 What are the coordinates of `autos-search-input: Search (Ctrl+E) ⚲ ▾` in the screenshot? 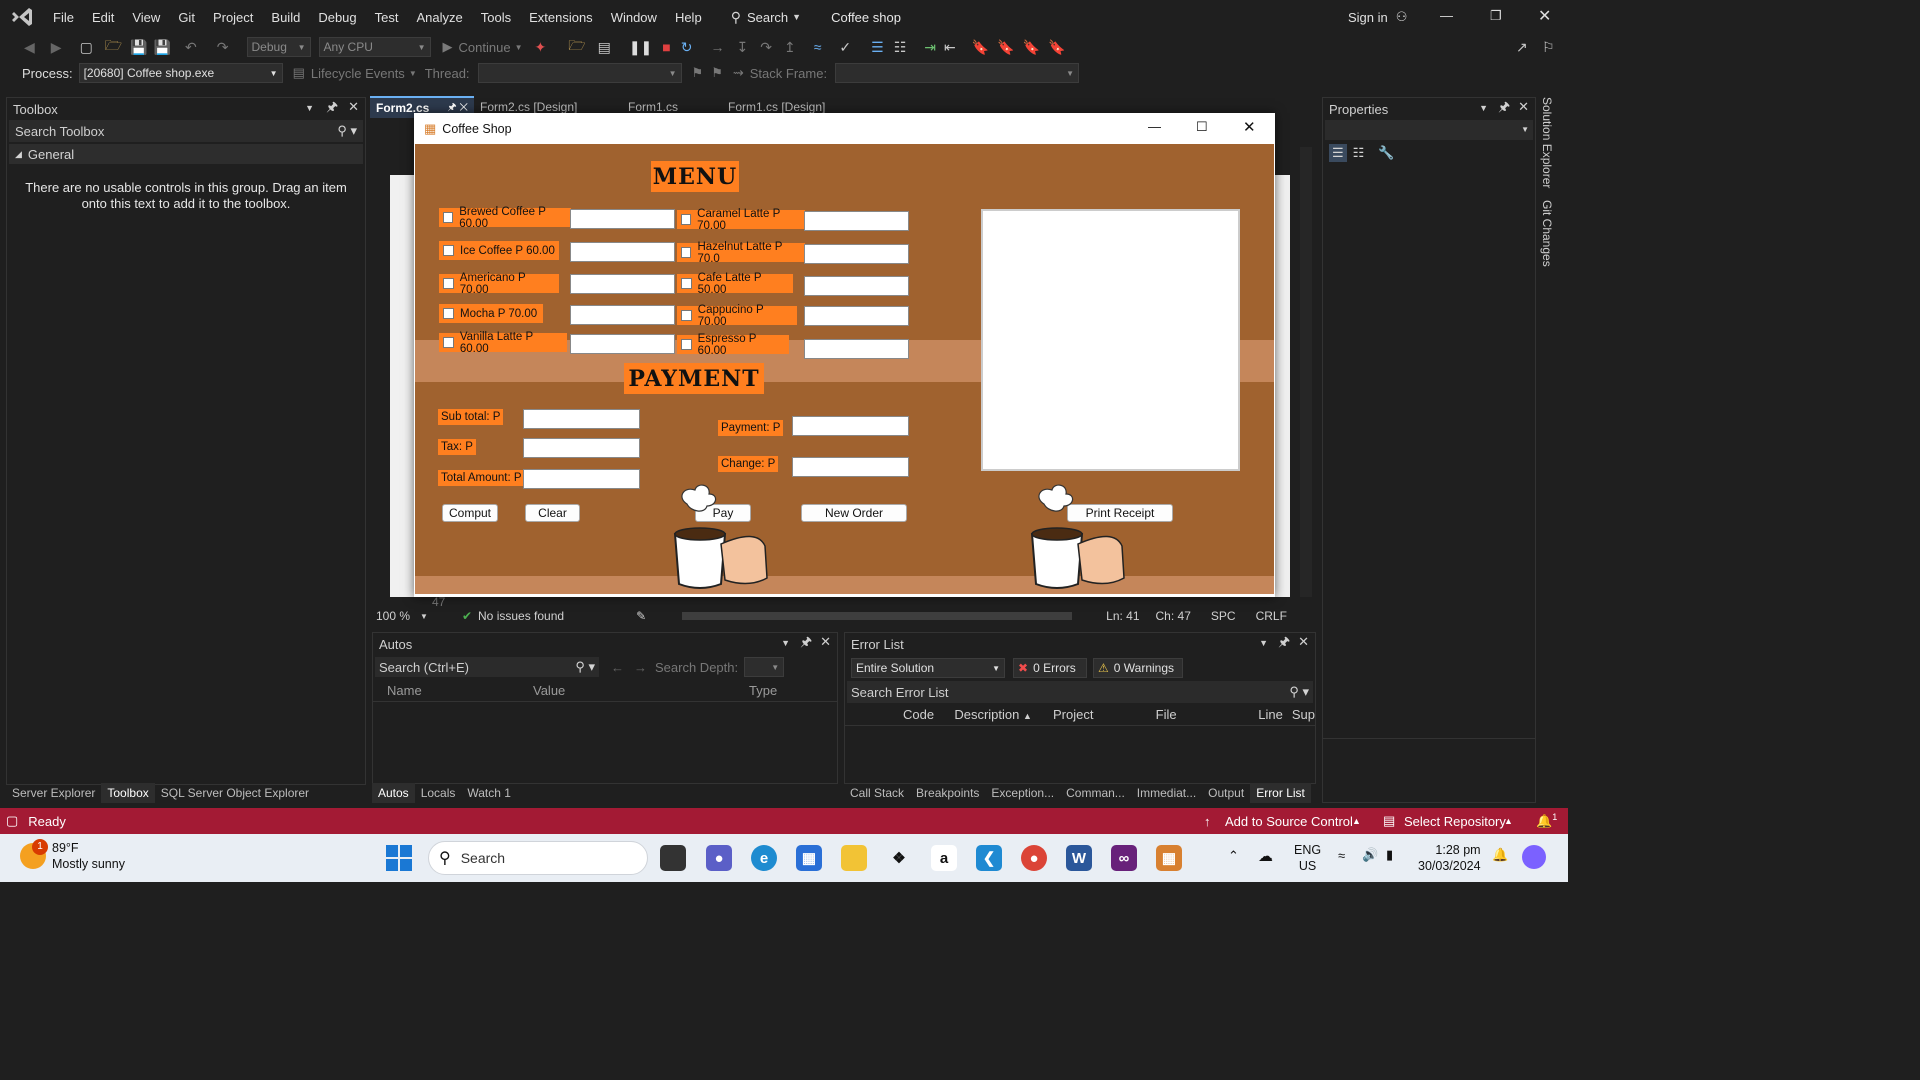 It's located at (487, 667).